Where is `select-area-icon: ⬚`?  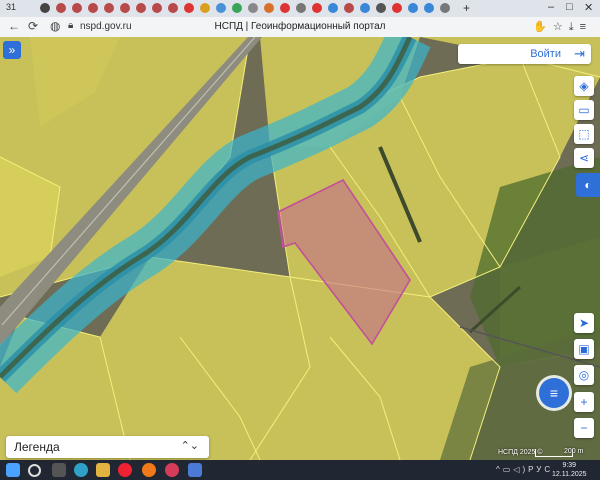
select-area-icon: ⬚ is located at coordinates (584, 134).